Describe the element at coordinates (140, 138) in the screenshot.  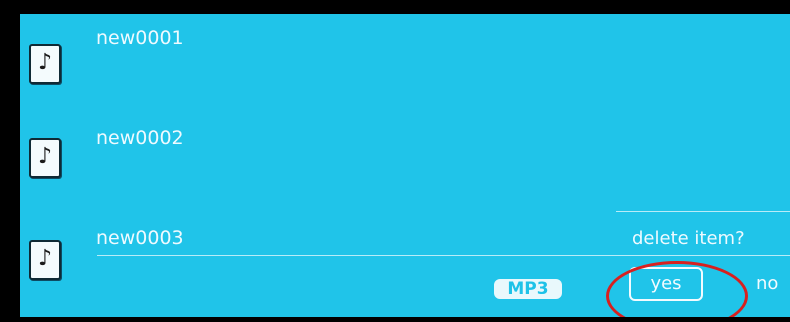
I see `list-item-label: new0002` at that location.